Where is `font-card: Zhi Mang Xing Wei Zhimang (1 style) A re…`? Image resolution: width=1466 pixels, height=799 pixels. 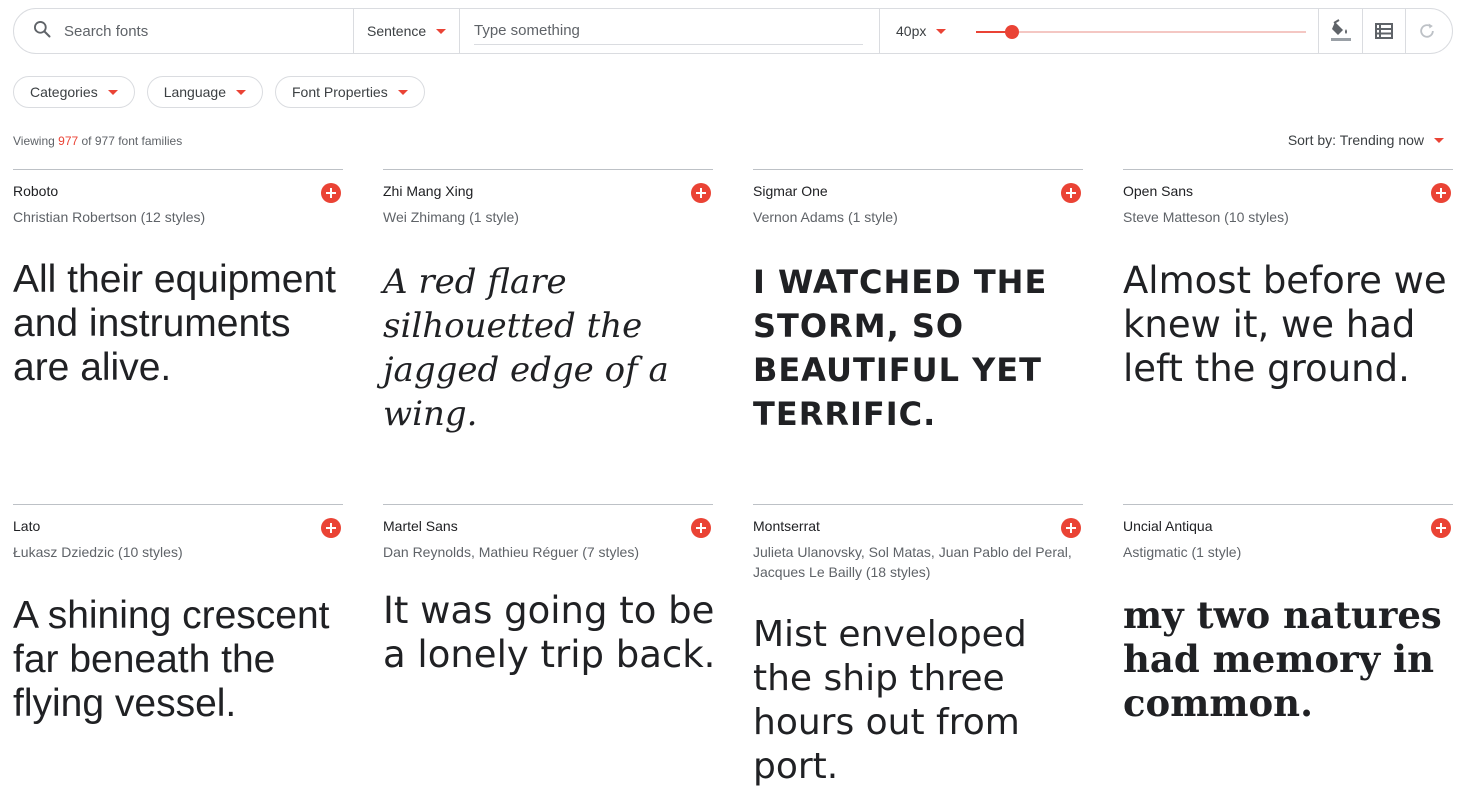
font-card: Zhi Mang Xing Wei Zhimang (1 style) A re… is located at coordinates (548, 329).